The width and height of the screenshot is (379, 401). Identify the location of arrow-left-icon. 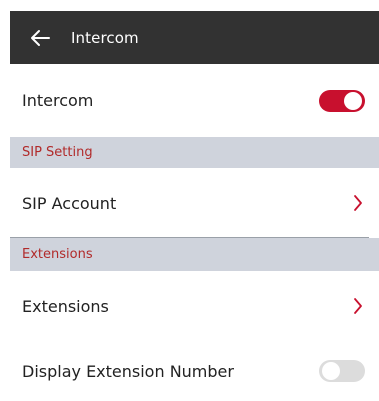
(40, 37).